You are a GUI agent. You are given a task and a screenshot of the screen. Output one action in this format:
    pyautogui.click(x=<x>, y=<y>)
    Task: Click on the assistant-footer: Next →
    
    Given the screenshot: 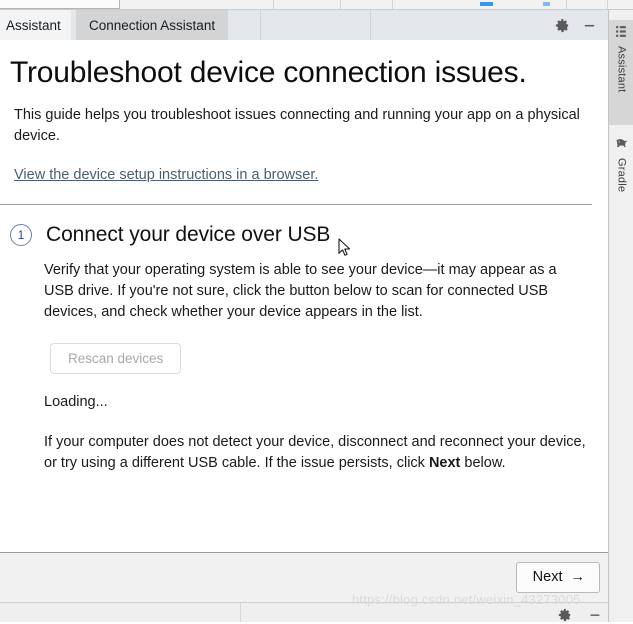 What is the action you would take?
    pyautogui.click(x=304, y=577)
    